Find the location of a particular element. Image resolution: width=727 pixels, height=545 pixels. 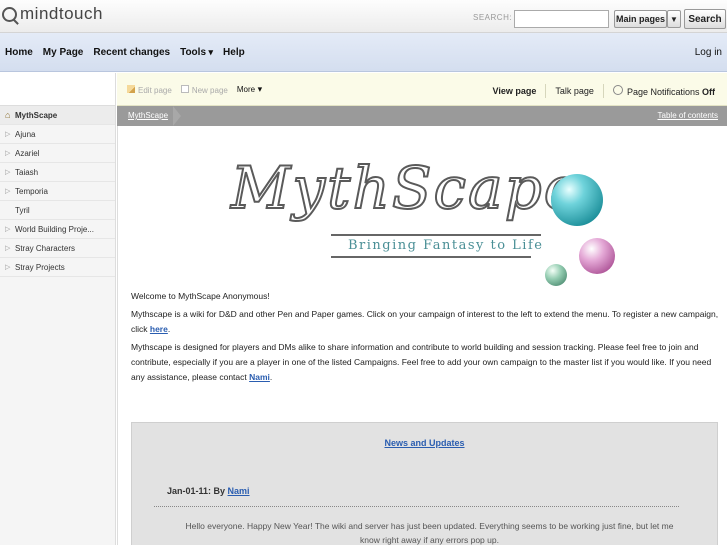

sidebar-item-stray-projects: ▷ Stray Projects is located at coordinates (57, 267).